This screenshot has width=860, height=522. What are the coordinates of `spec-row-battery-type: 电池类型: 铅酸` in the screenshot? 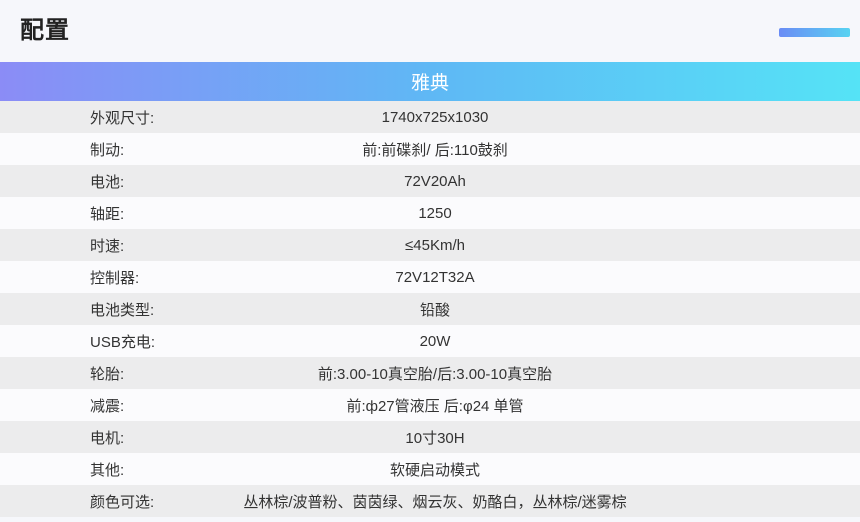 It's located at (430, 309).